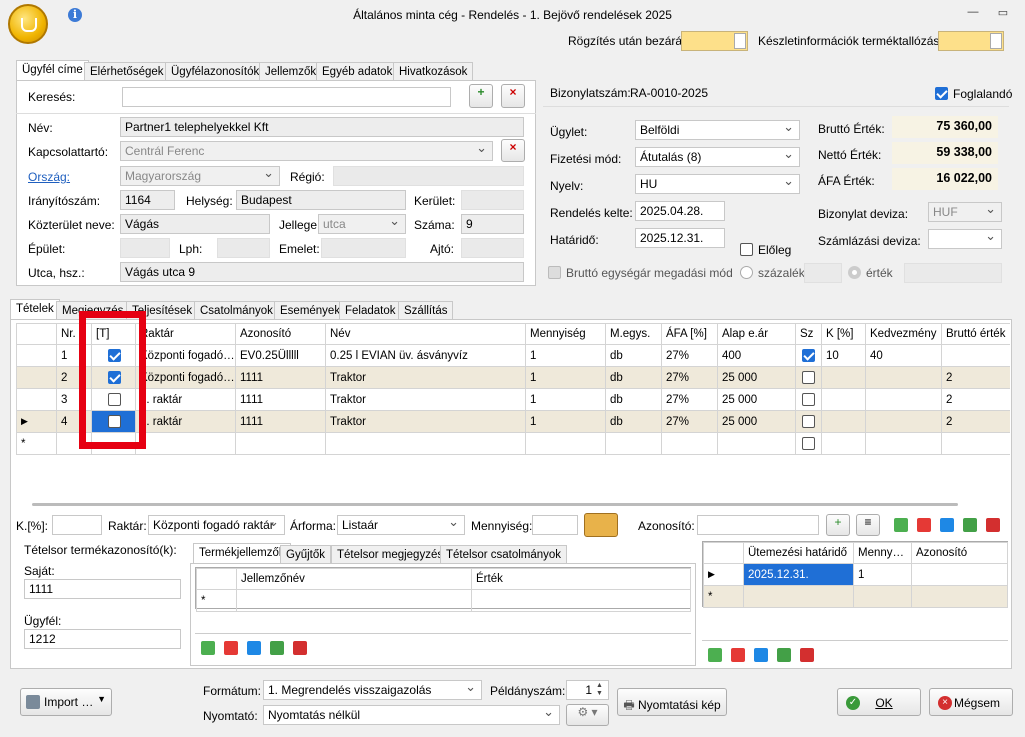 The width and height of the screenshot is (1025, 737). Describe the element at coordinates (717, 157) in the screenshot. I see `payment-select: Átutalás (8)` at that location.